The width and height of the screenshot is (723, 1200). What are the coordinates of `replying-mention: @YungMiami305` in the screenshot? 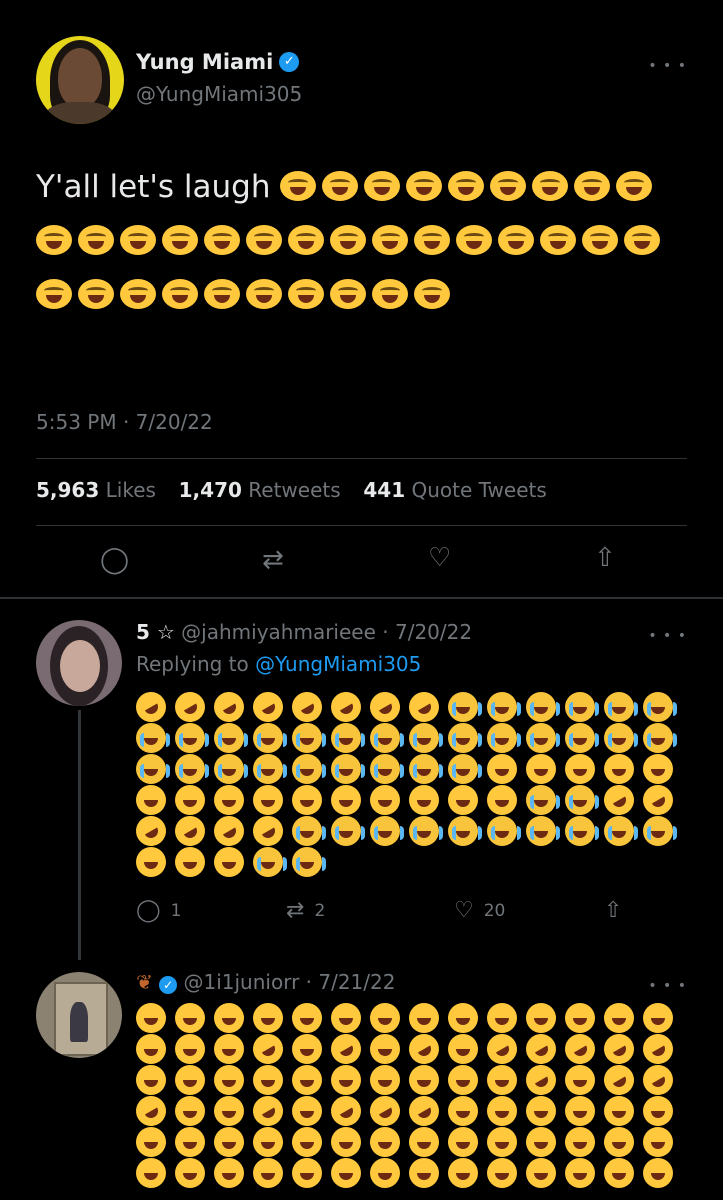 It's located at (338, 664).